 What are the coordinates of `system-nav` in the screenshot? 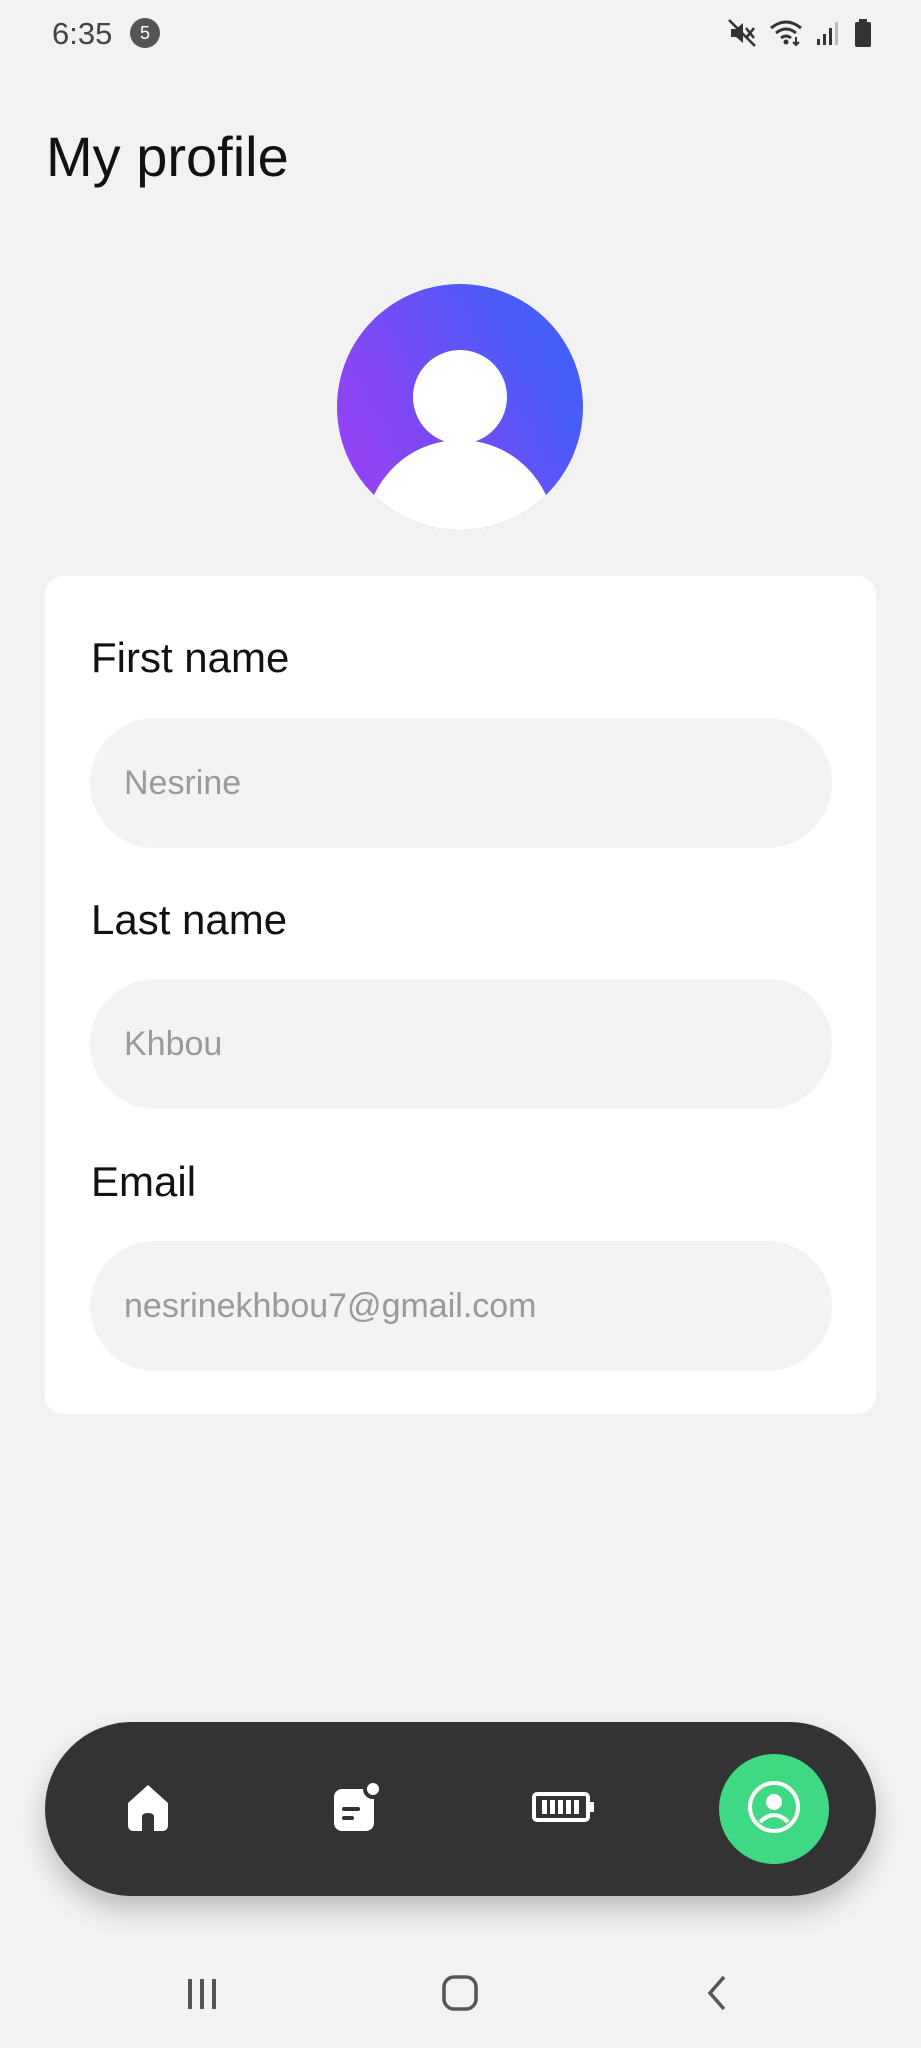 It's located at (460, 1999).